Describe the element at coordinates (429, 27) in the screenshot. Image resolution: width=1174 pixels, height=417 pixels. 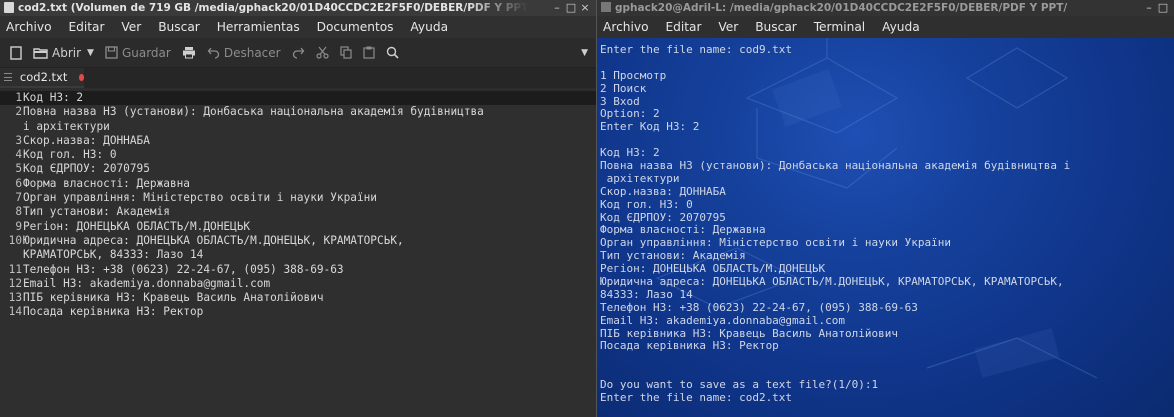
I see `menu-ayuda: Ayuda` at that location.